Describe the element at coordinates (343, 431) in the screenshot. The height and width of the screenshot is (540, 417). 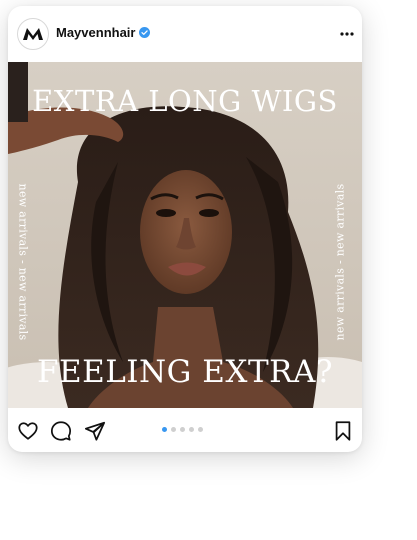
I see `bookmark-icon` at that location.